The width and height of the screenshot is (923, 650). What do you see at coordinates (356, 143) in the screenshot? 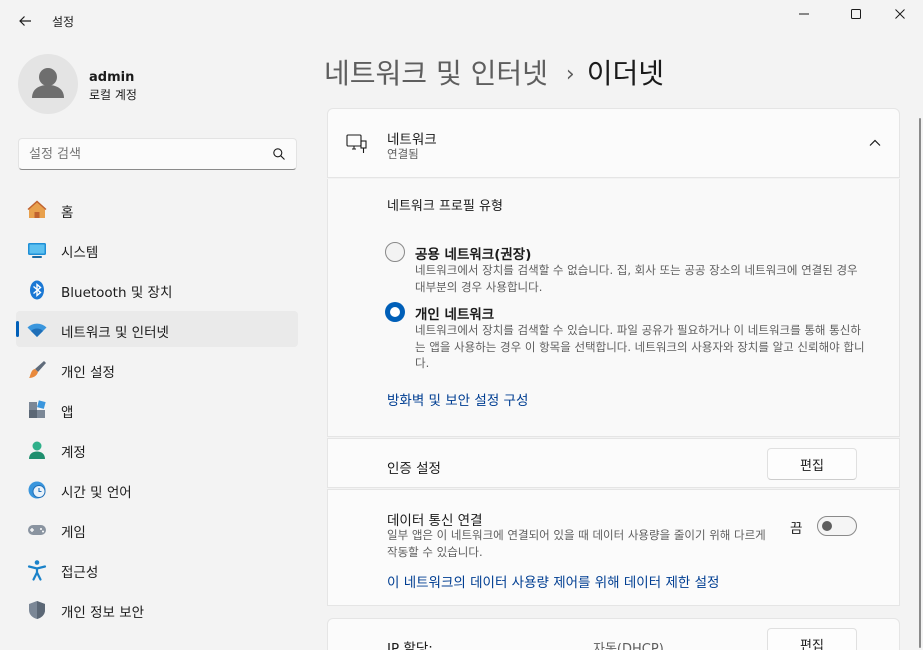
I see `ethernet-pc-icon` at bounding box center [356, 143].